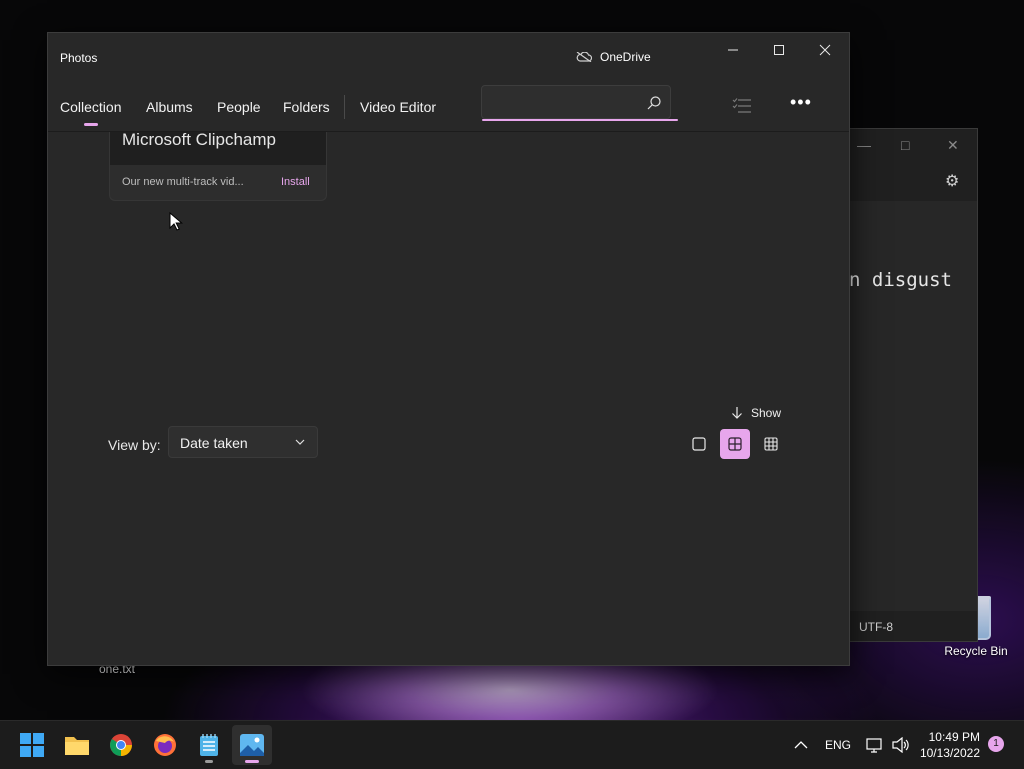 The image size is (1024, 769). I want to click on start-button, so click(32, 745).